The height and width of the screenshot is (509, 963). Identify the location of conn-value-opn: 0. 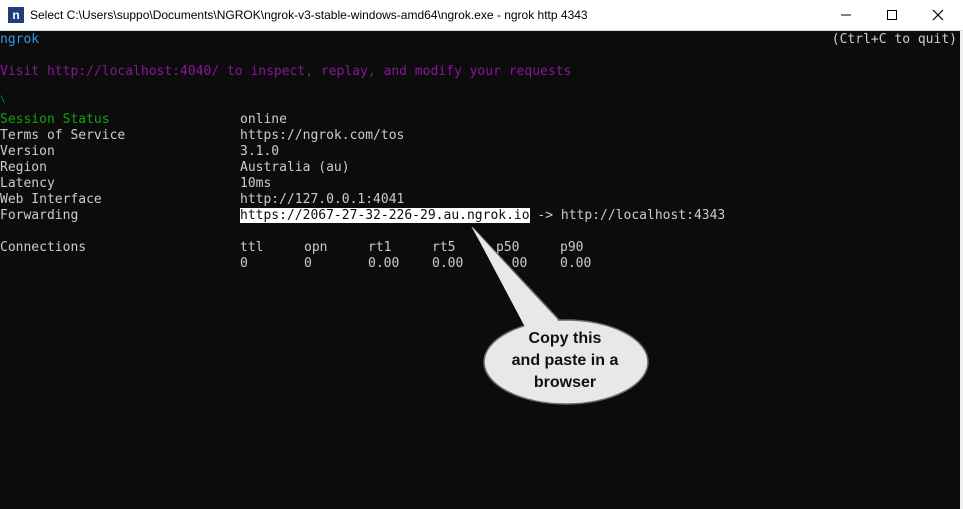
(308, 263).